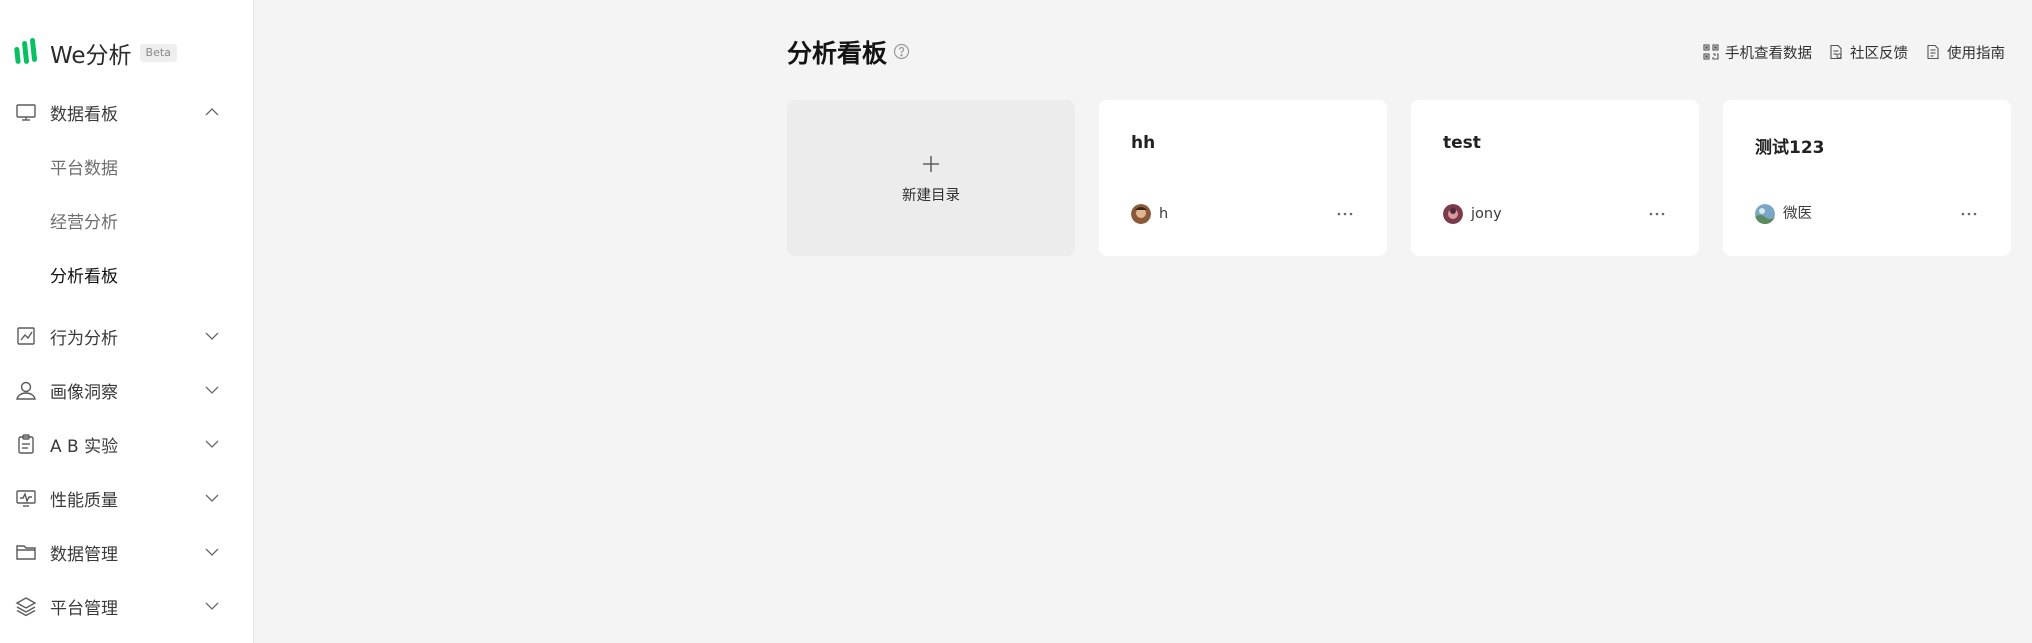 The height and width of the screenshot is (643, 2032). Describe the element at coordinates (1867, 178) in the screenshot. I see `dashboard-card: 测试123 微医` at that location.